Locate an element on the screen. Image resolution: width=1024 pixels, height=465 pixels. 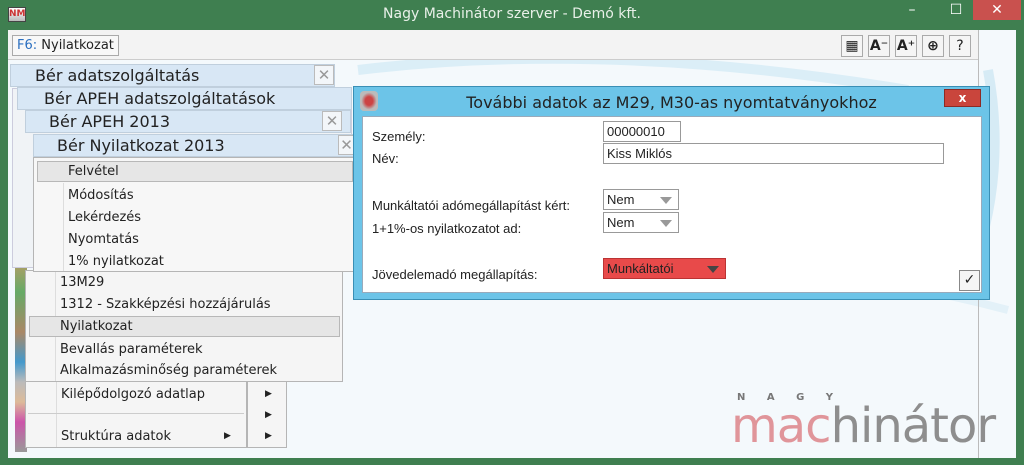
menu-item-szakkepzesi: 1312 - Szakképzési hozzájárulás is located at coordinates (165, 304).